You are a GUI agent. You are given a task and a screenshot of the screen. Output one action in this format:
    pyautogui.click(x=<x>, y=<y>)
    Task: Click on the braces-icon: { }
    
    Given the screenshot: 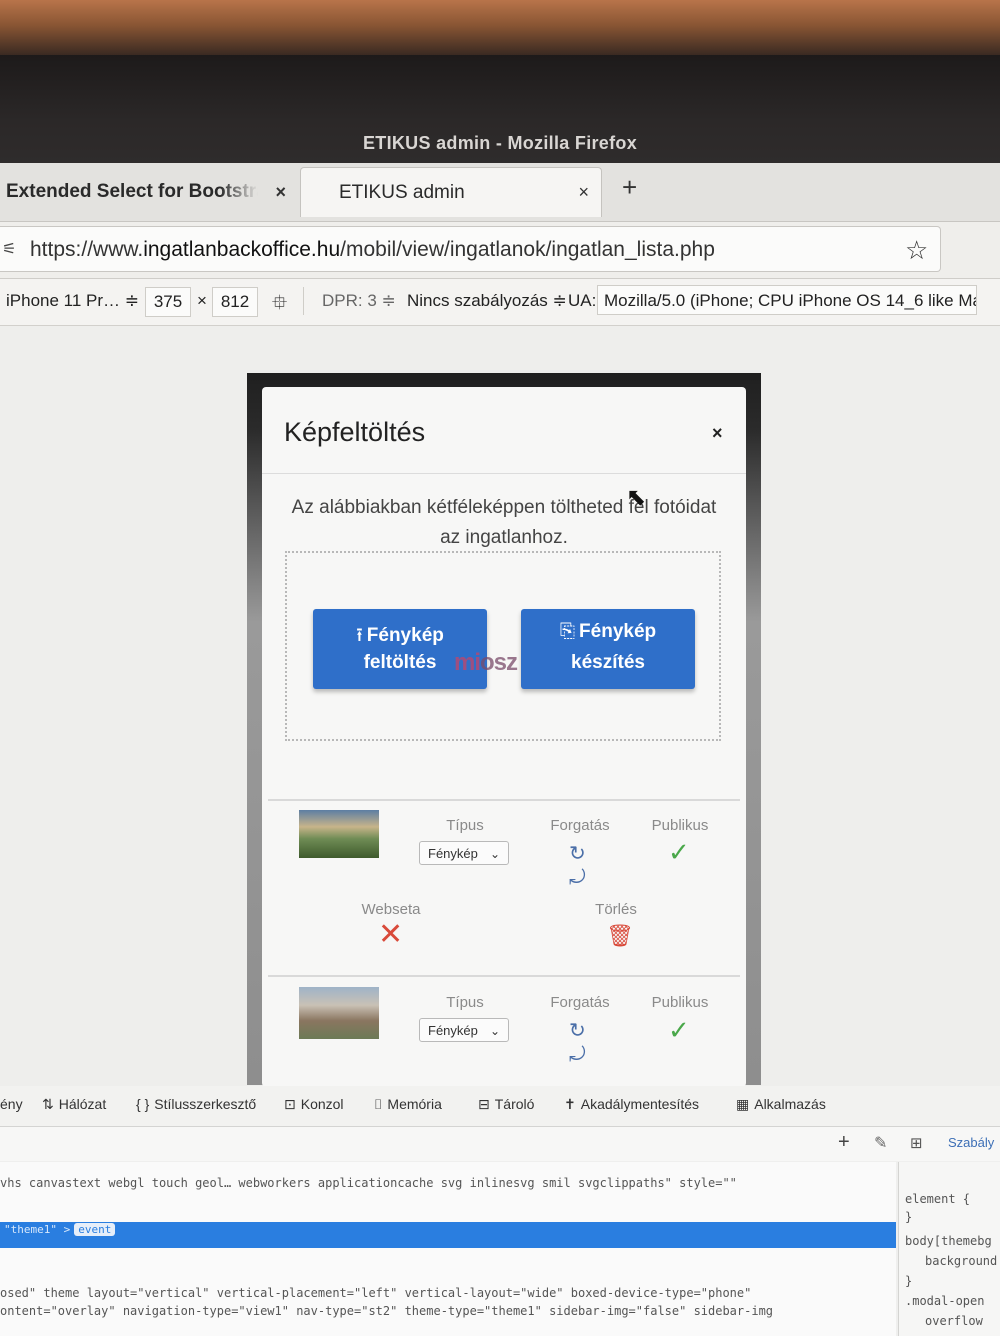 What is the action you would take?
    pyautogui.click(x=143, y=1104)
    